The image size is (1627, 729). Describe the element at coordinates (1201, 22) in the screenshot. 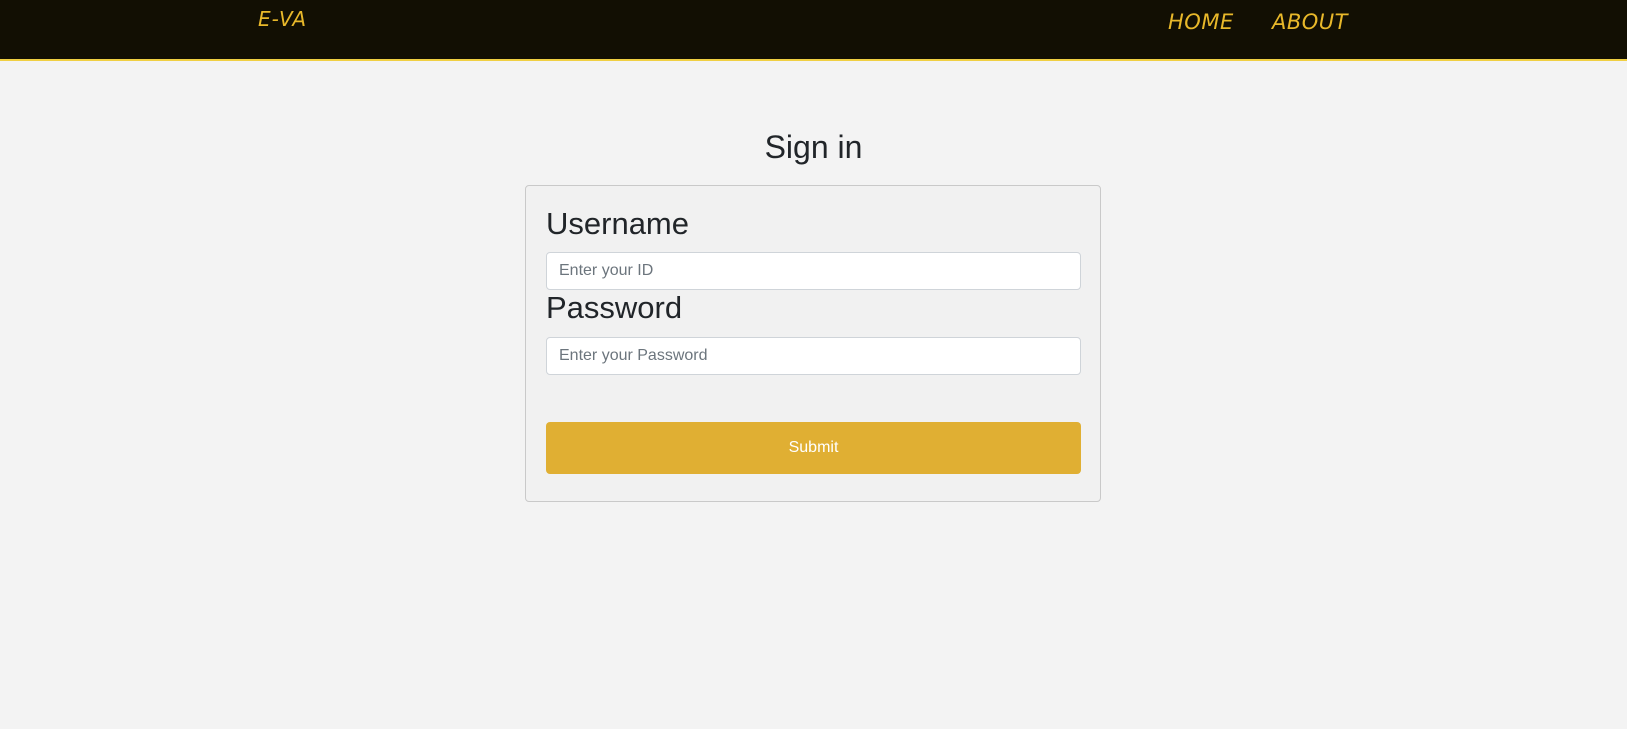

I see `nav-link-home: HOME` at that location.